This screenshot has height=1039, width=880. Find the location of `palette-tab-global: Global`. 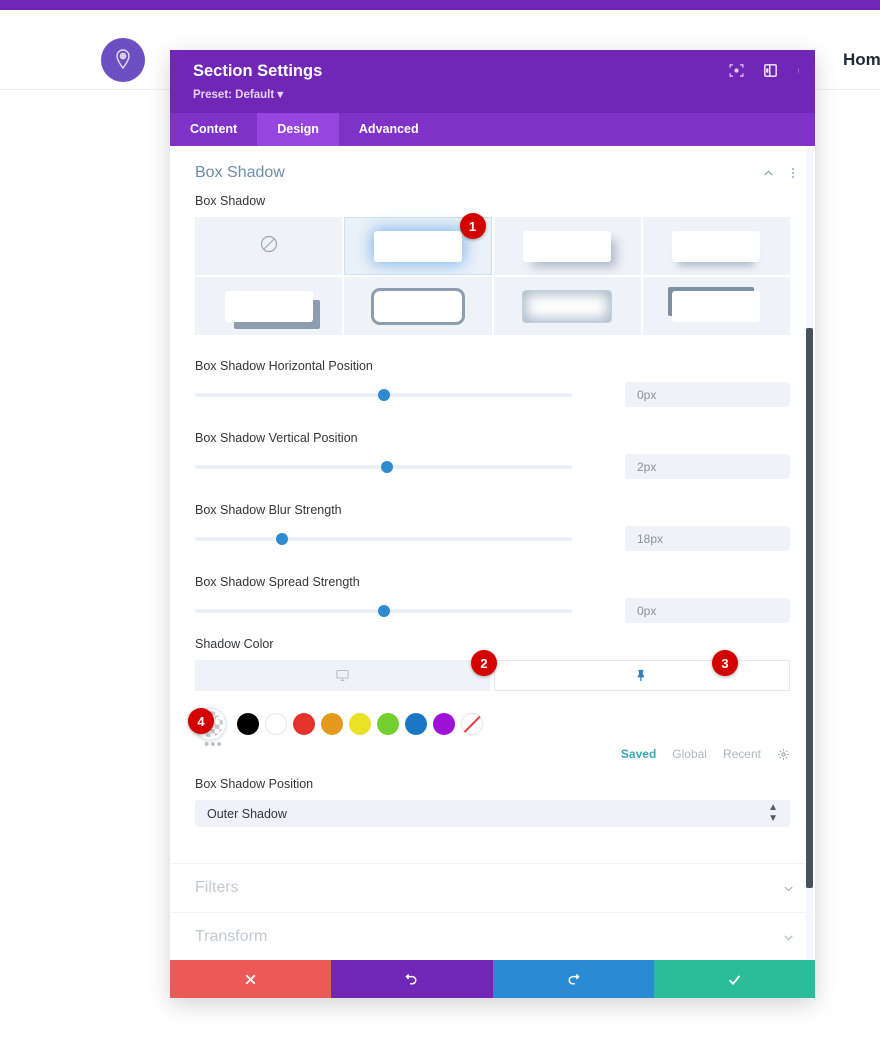

palette-tab-global: Global is located at coordinates (689, 754).